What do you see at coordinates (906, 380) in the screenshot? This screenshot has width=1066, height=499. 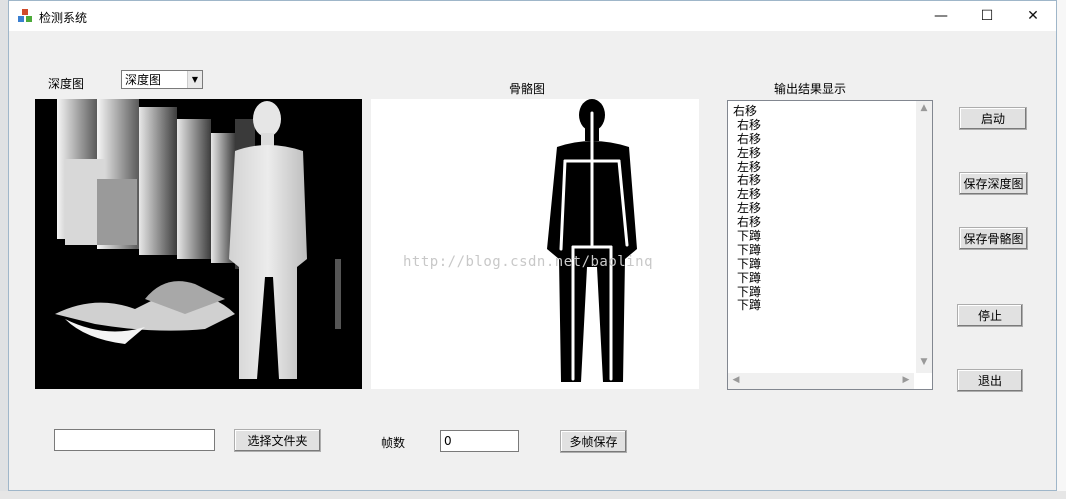 I see `scroll-right-icon: ▶` at bounding box center [906, 380].